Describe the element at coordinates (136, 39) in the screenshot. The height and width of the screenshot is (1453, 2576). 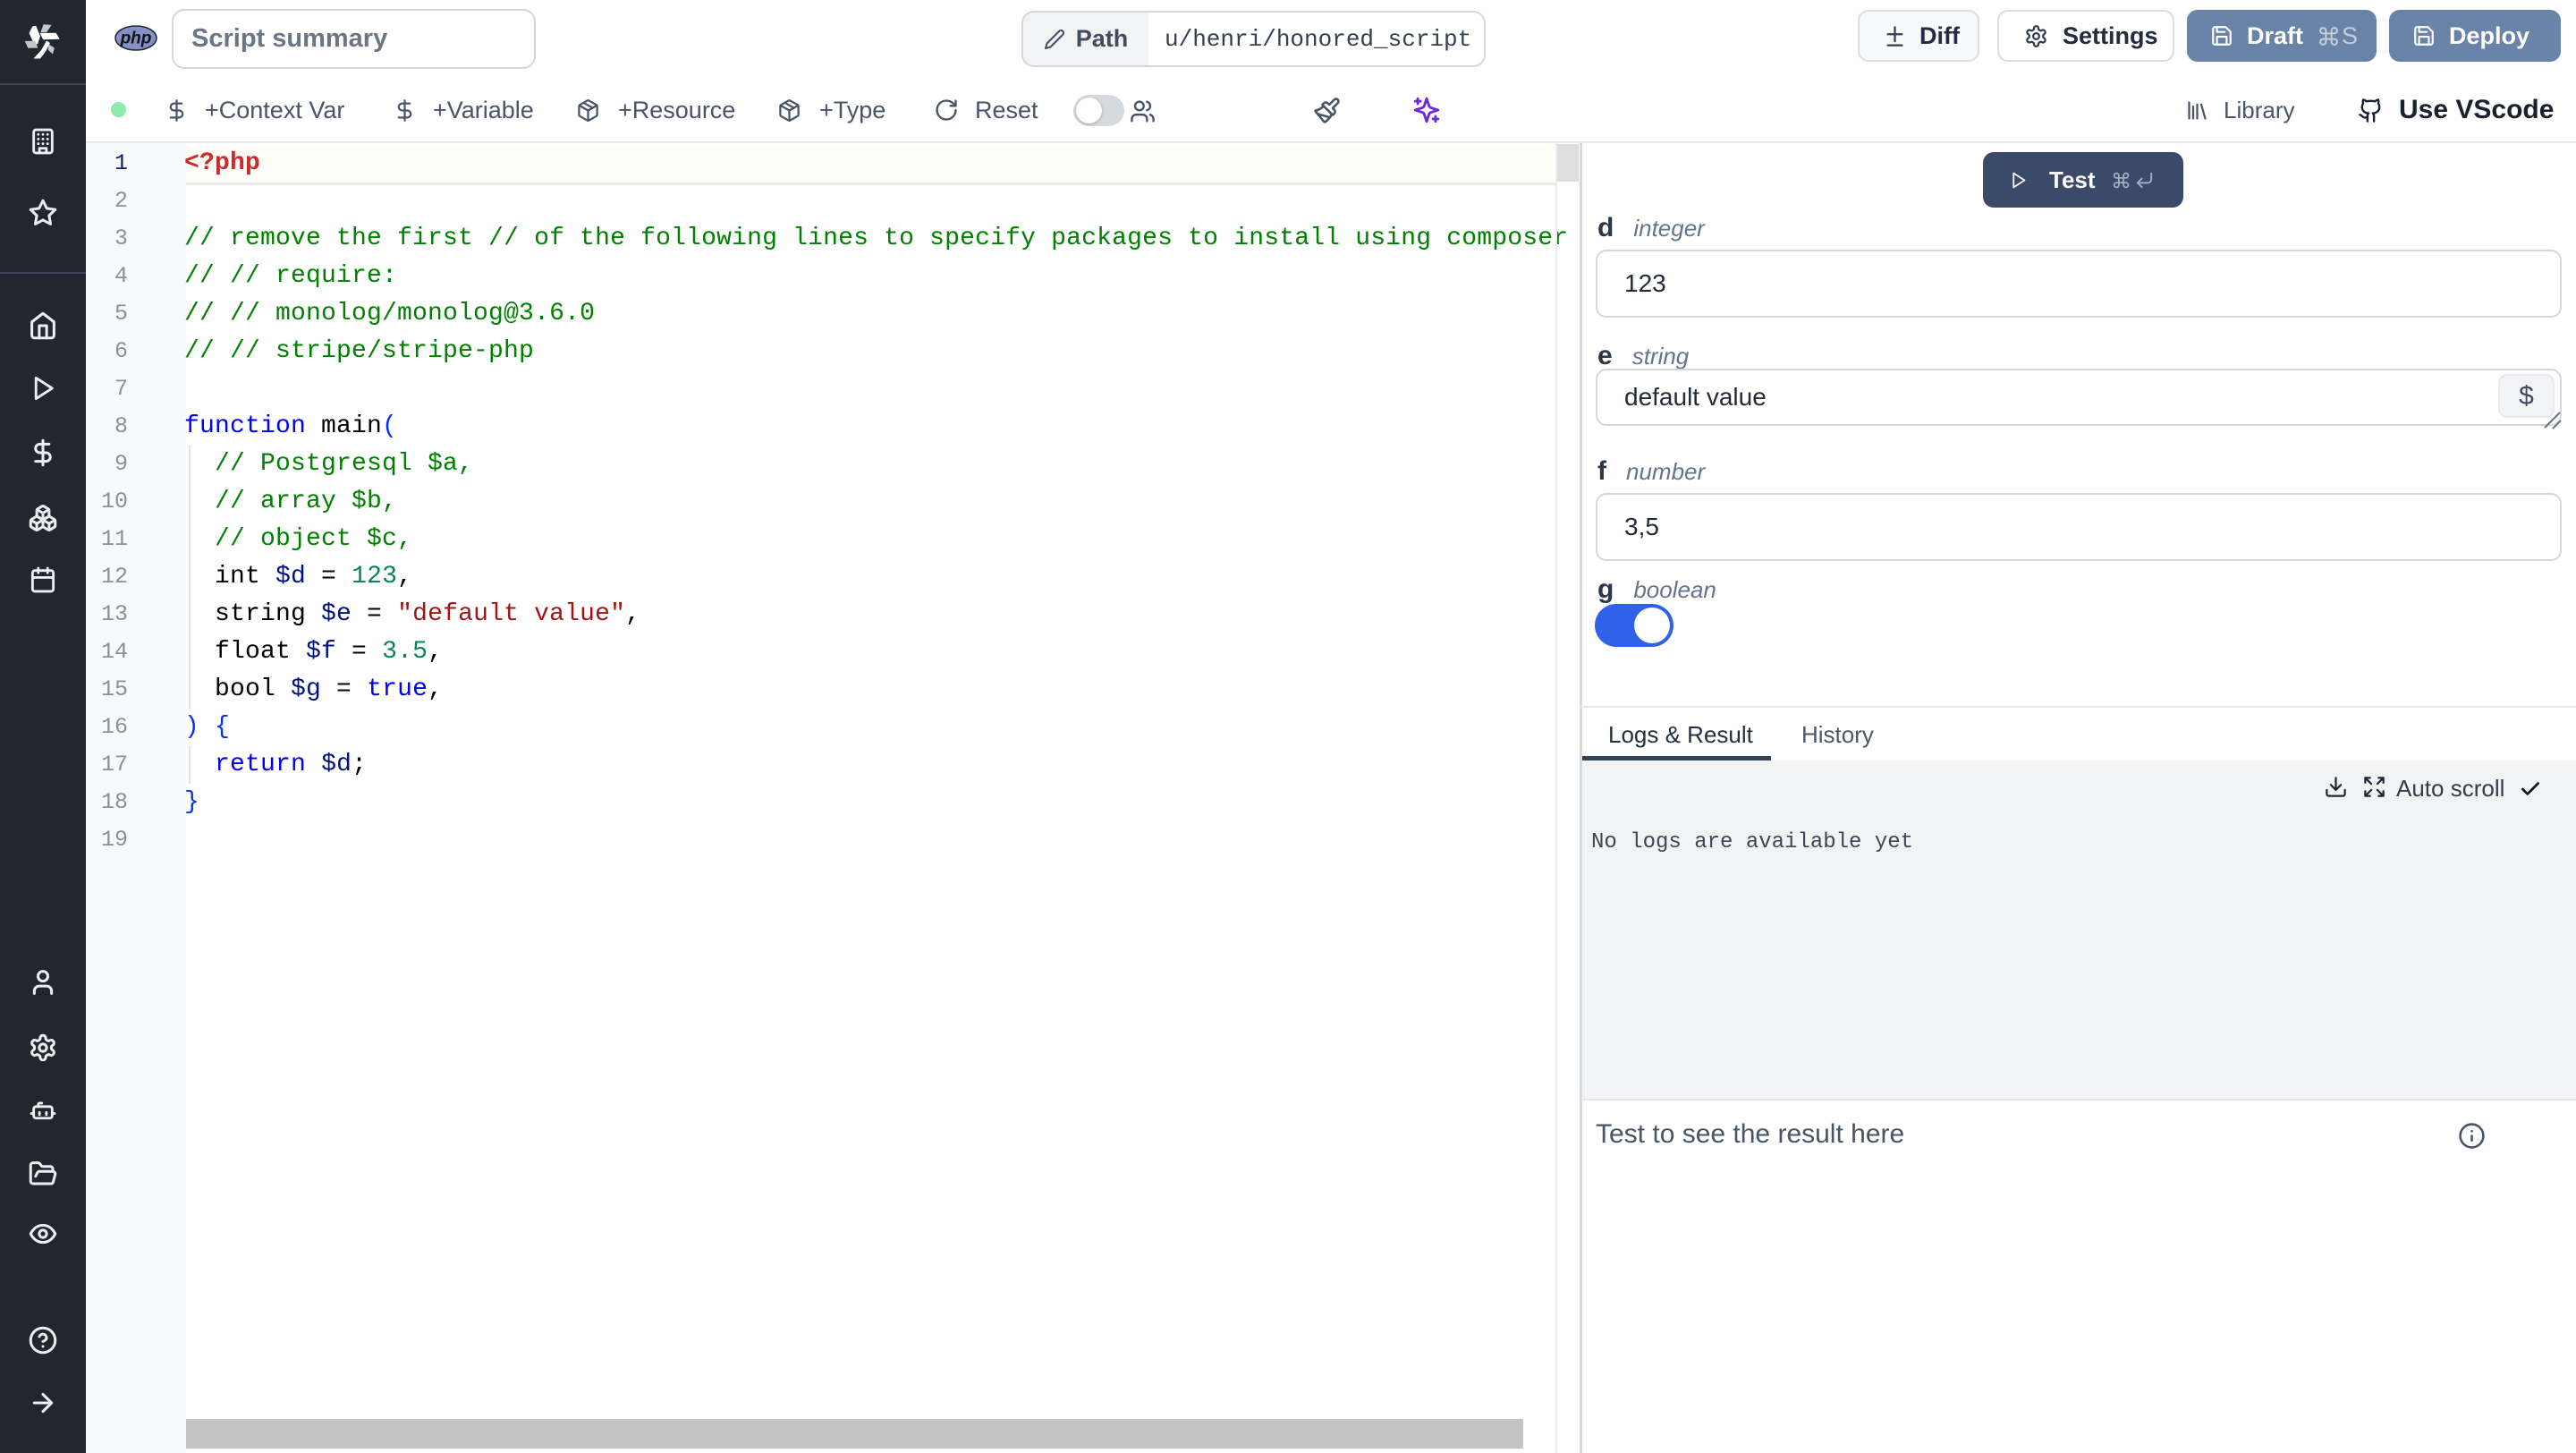
I see `svg-text: php` at that location.